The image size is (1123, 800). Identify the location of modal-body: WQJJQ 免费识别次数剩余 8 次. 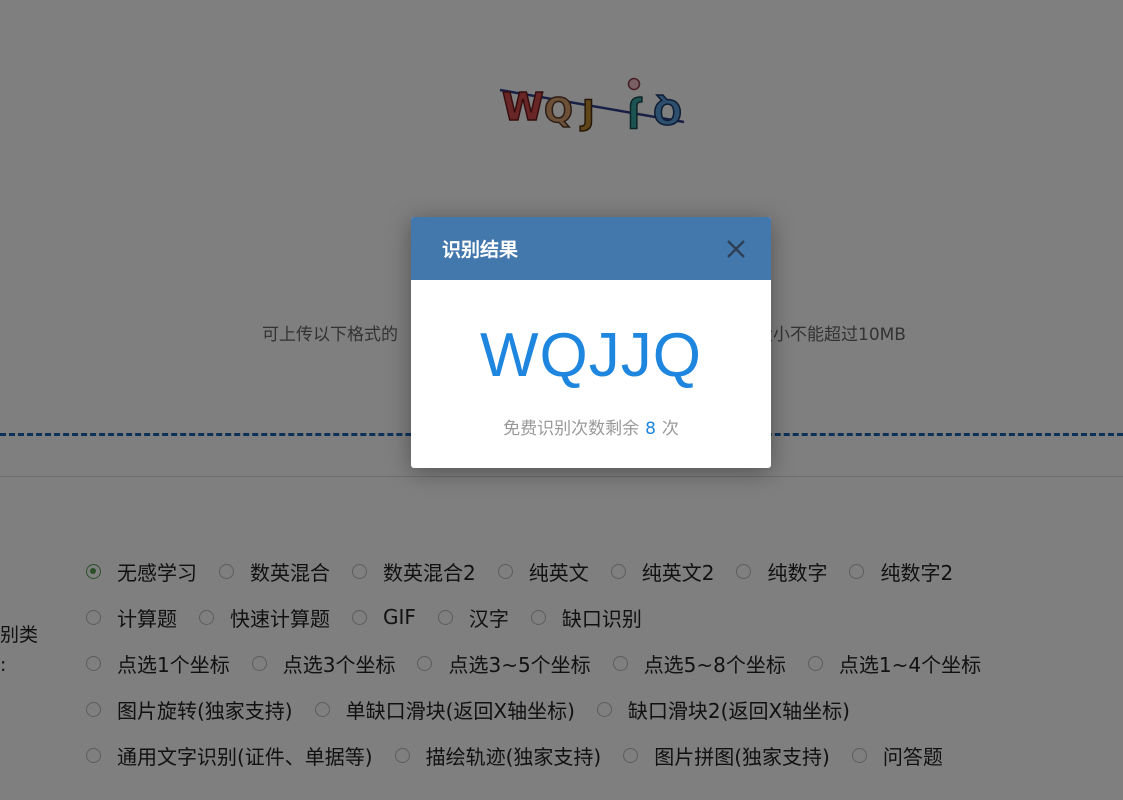
(591, 374).